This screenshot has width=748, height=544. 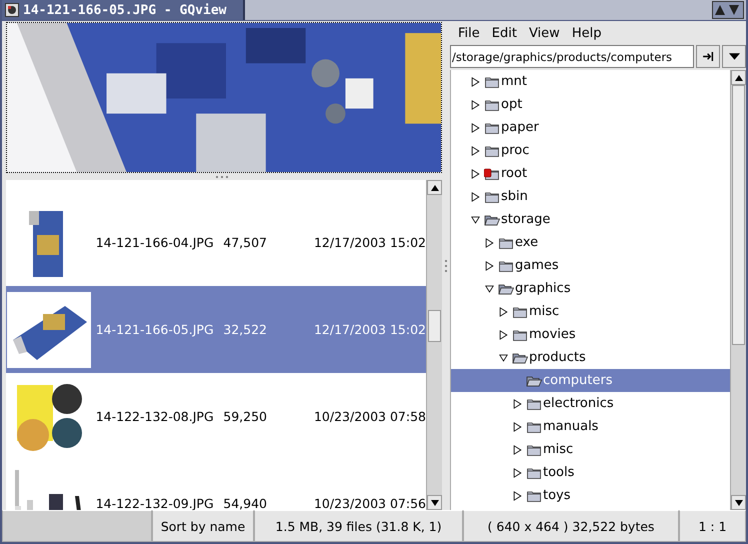 What do you see at coordinates (590, 173) in the screenshot?
I see `folder-item: root` at bounding box center [590, 173].